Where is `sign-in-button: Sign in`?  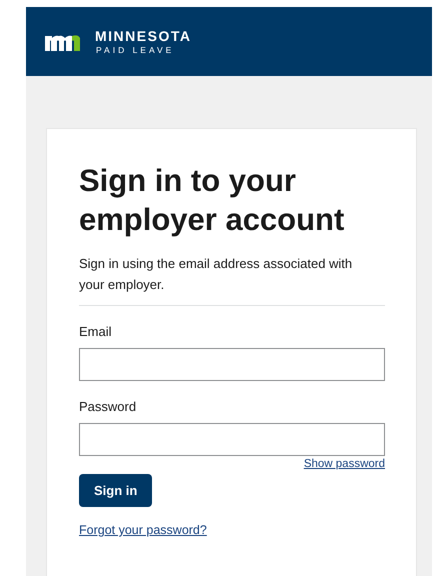
sign-in-button: Sign in is located at coordinates (115, 490).